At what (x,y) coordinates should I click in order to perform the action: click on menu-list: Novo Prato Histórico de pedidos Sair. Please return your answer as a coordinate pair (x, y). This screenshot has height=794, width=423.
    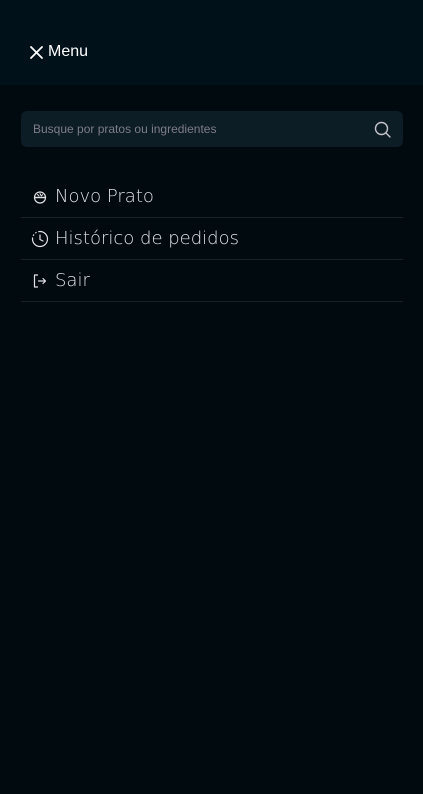
    Looking at the image, I should click on (212, 239).